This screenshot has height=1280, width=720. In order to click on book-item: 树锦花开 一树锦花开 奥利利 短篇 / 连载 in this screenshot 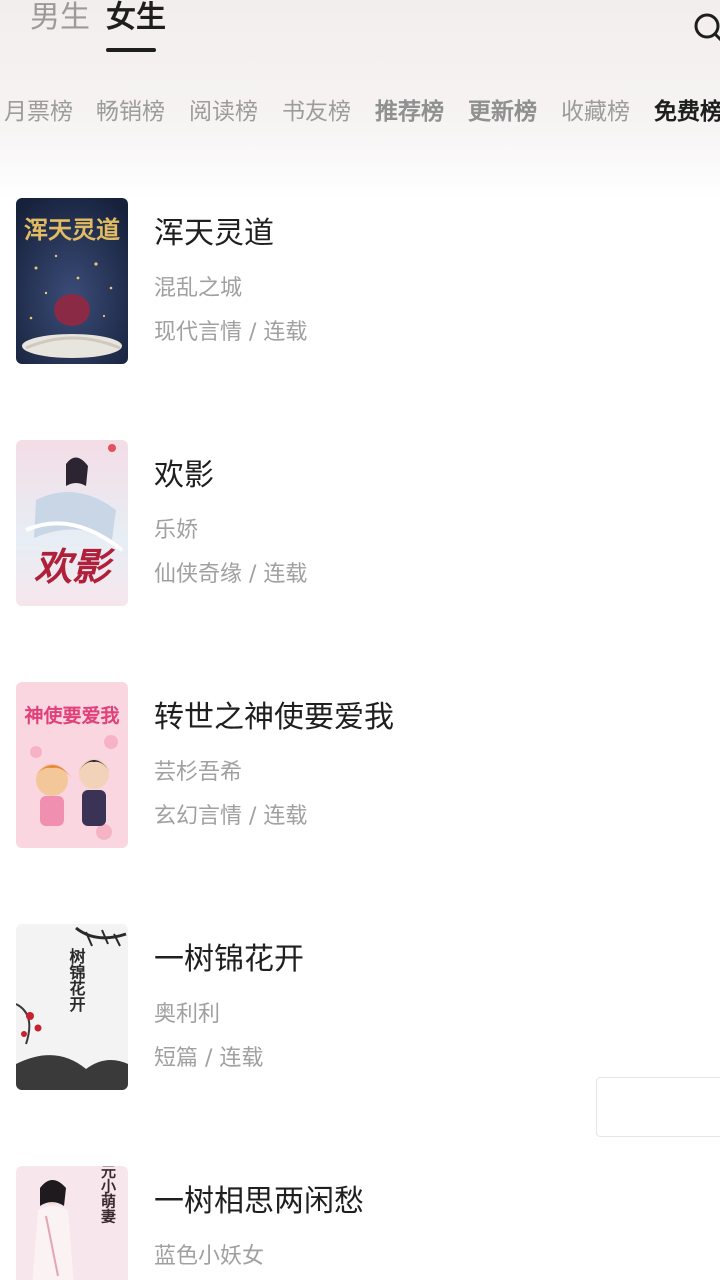, I will do `click(360, 1009)`.